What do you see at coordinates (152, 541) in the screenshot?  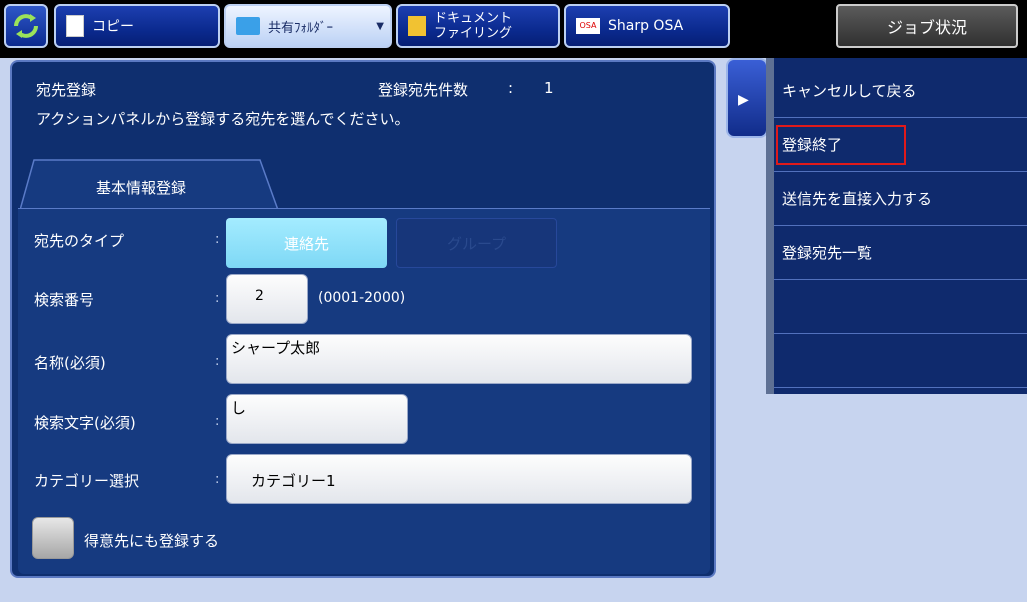 I see `favorite-label: 得意先にも登録する` at bounding box center [152, 541].